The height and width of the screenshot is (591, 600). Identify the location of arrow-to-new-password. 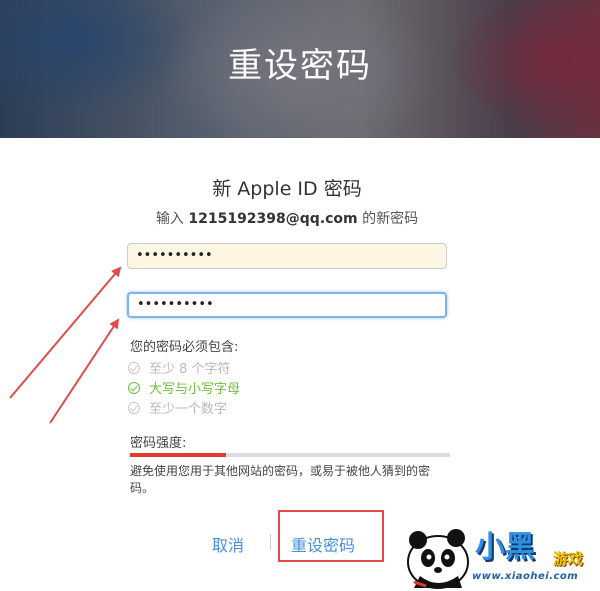
(65, 332).